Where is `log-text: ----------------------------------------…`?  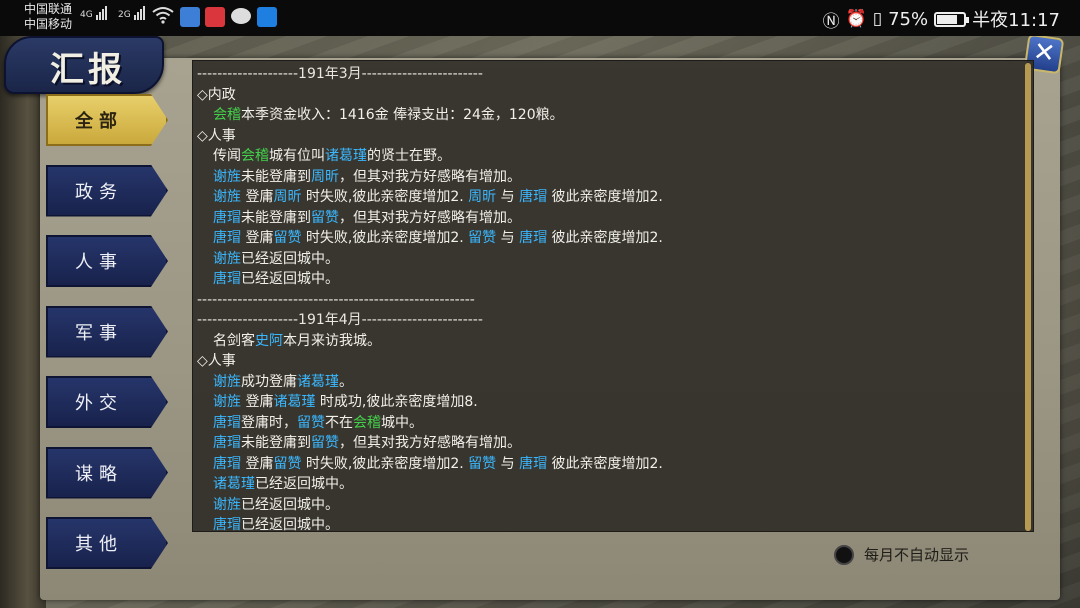
log-text: ----------------------------------------… is located at coordinates (336, 299).